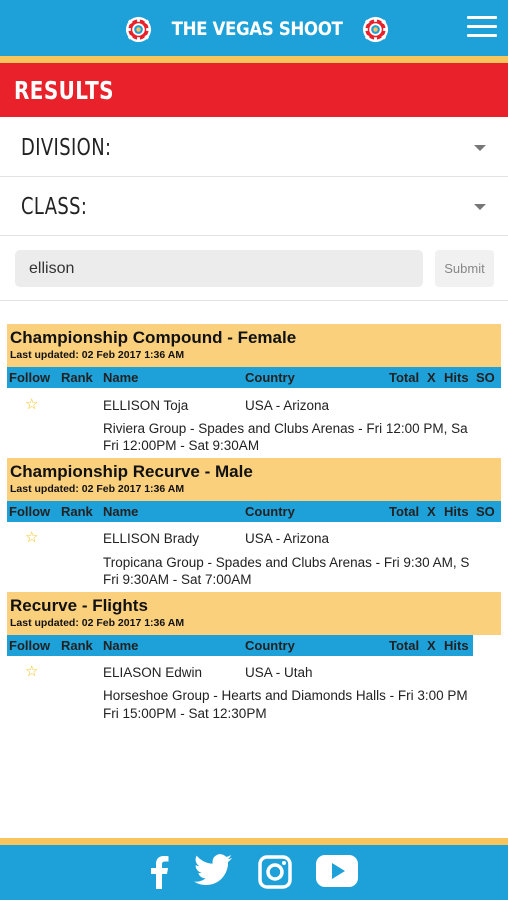 This screenshot has width=508, height=900. I want to click on facebook-icon, so click(159, 872).